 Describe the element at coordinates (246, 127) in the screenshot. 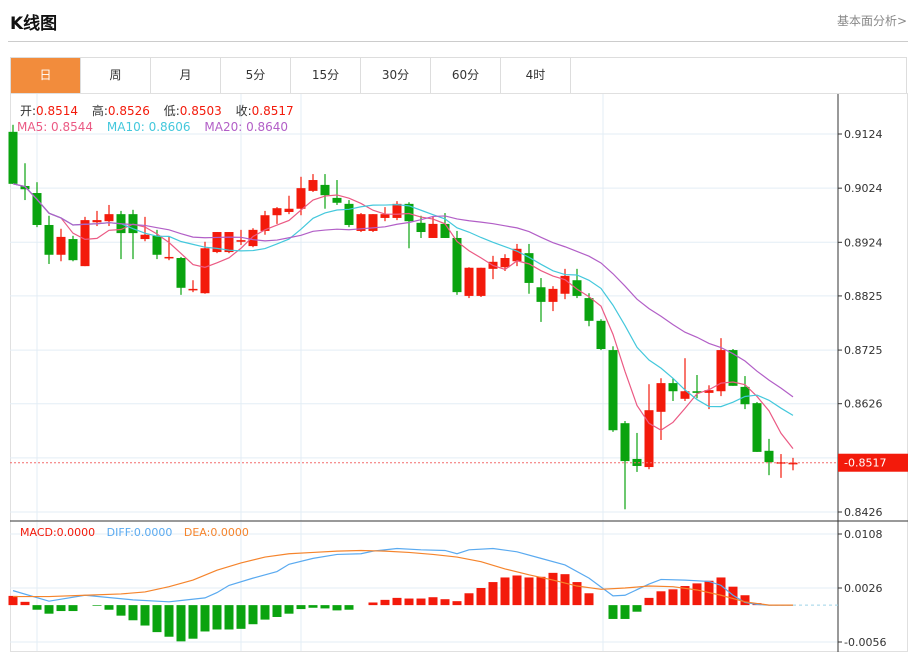

I see `ma20-value: MA20: 0.8640` at that location.